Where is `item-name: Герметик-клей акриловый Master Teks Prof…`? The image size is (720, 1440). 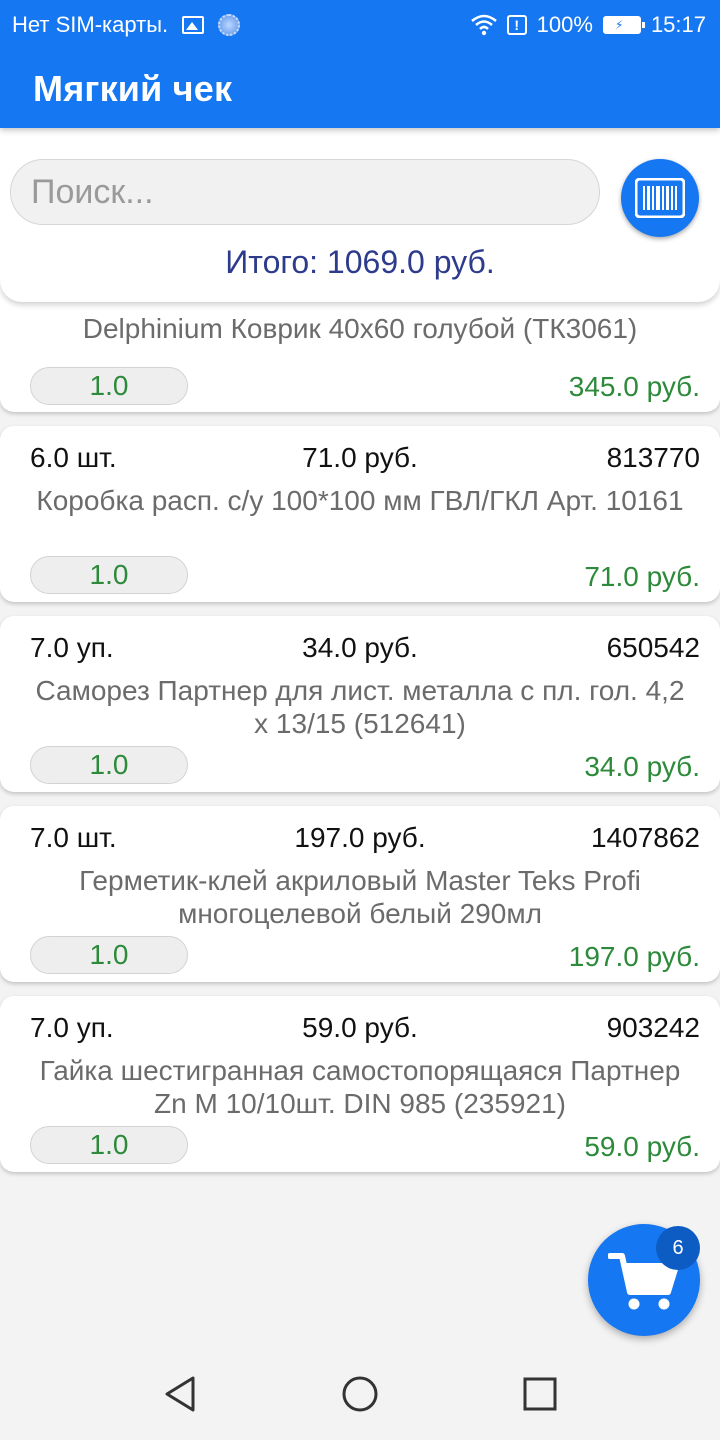
item-name: Герметик-клей акриловый Master Teks Prof… is located at coordinates (360, 897).